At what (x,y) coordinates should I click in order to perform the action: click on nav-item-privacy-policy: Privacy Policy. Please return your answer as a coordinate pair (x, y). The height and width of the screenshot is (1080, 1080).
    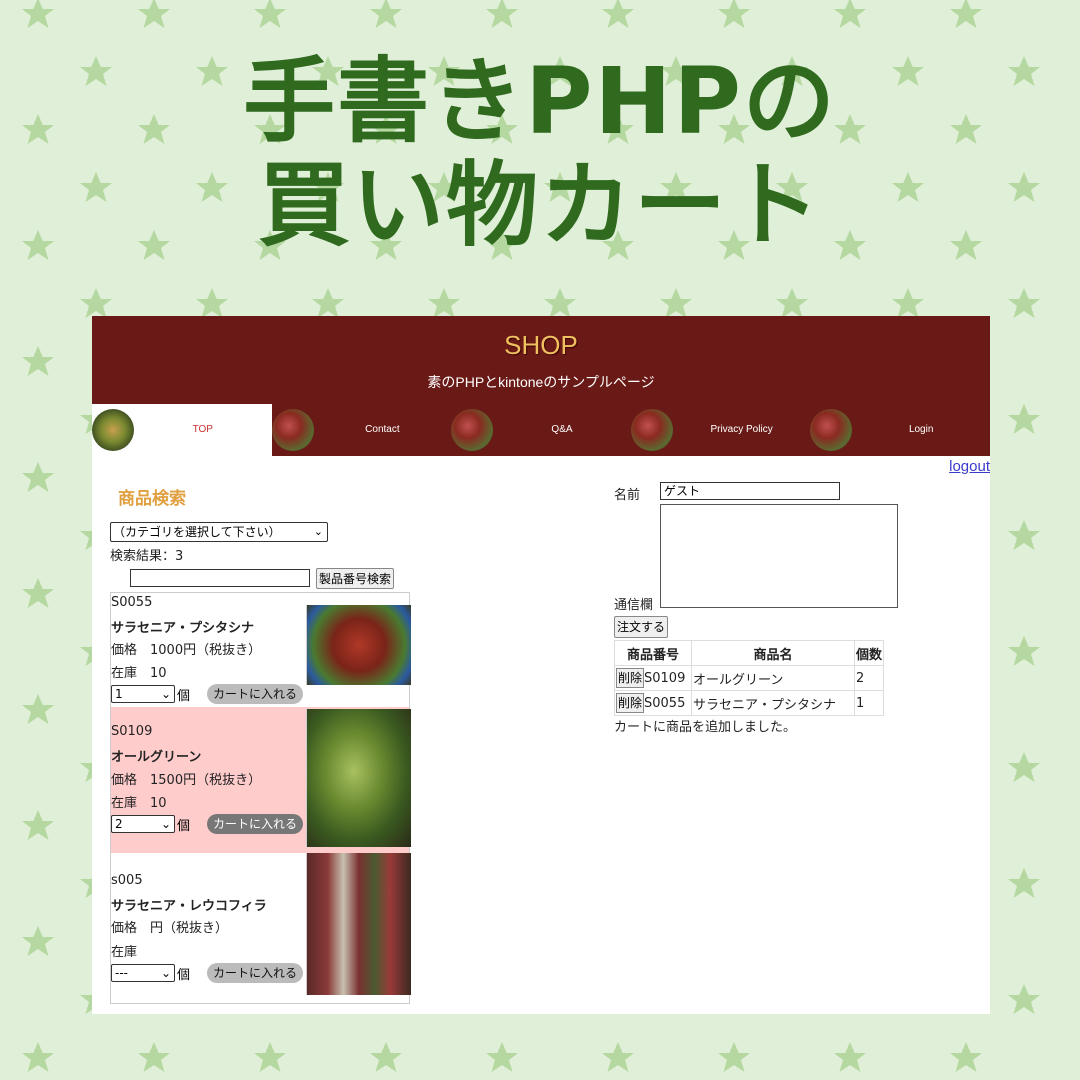
    Looking at the image, I should click on (720, 430).